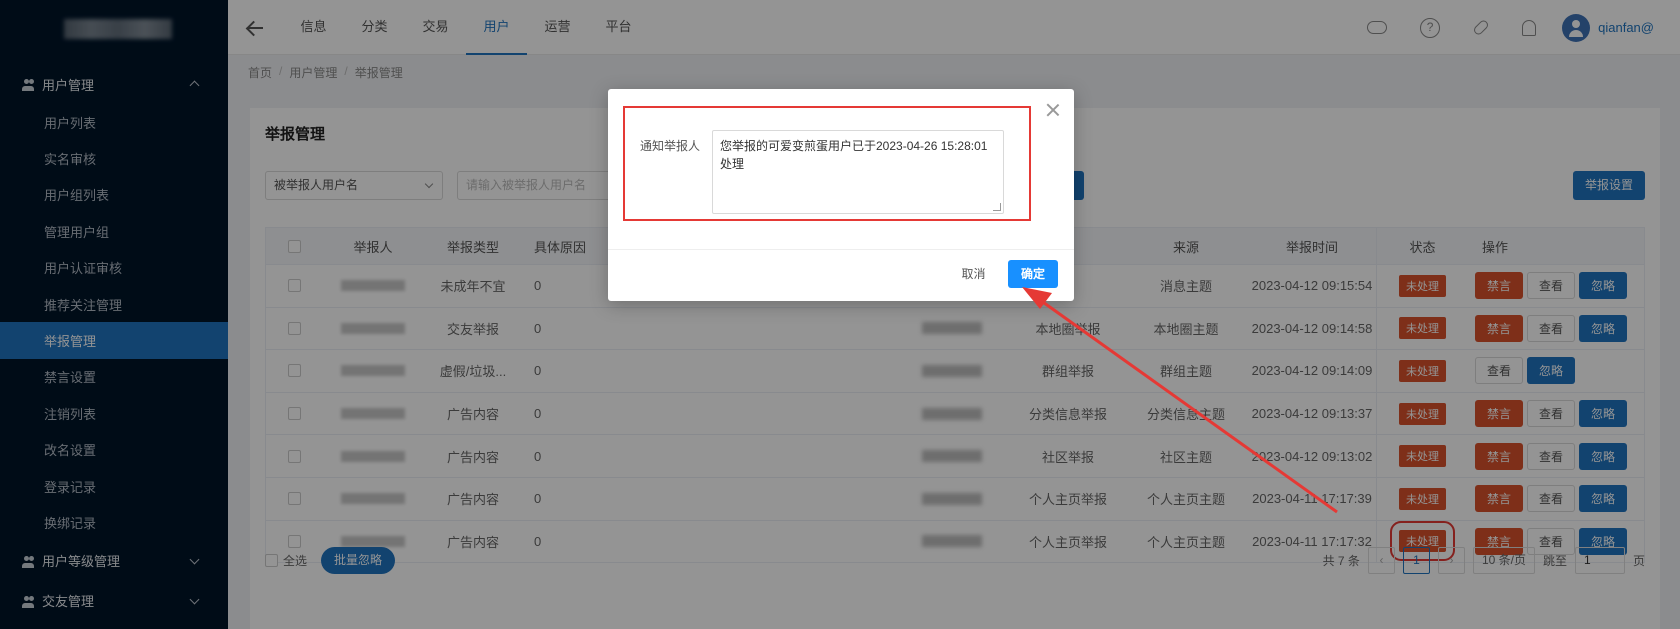 The width and height of the screenshot is (1680, 629). I want to click on confirm-button: 确定, so click(1033, 274).